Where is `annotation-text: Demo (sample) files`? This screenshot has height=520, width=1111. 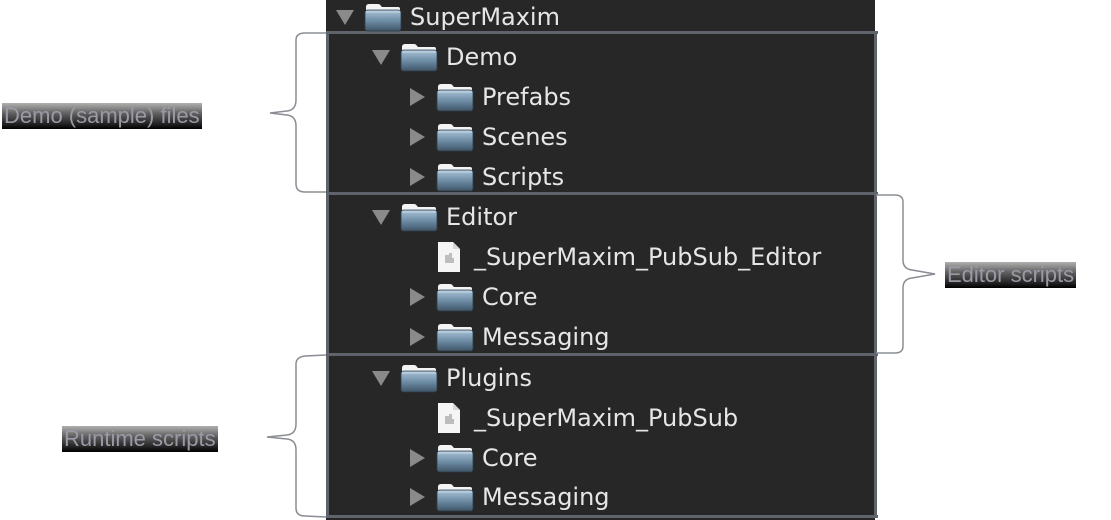
annotation-text: Demo (sample) files is located at coordinates (102, 115).